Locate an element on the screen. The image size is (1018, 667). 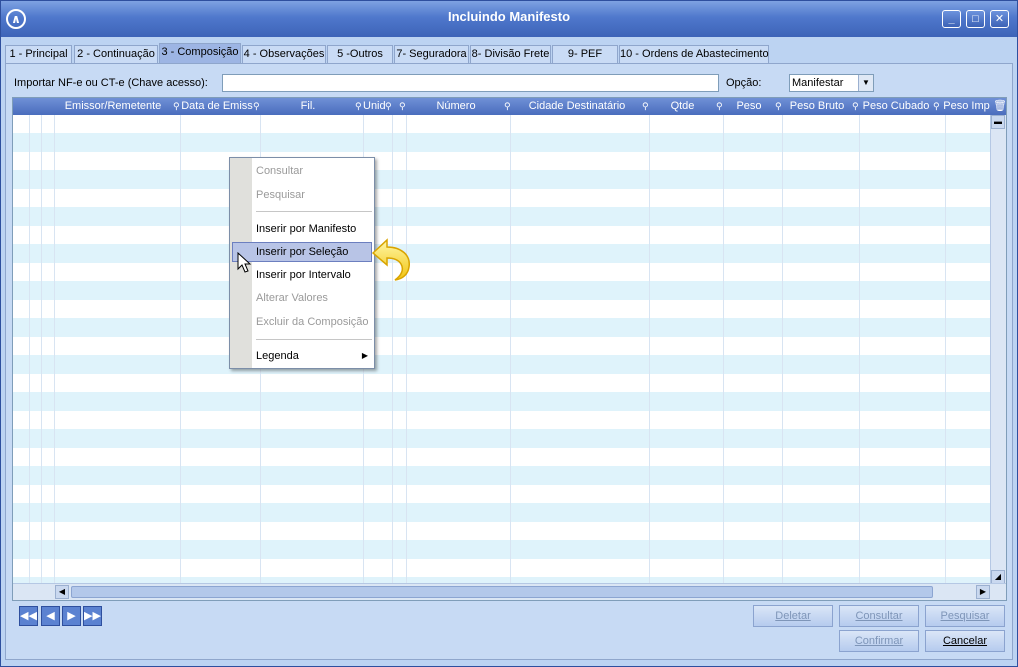
tab-principal: 1 - Principal is located at coordinates (38, 54).